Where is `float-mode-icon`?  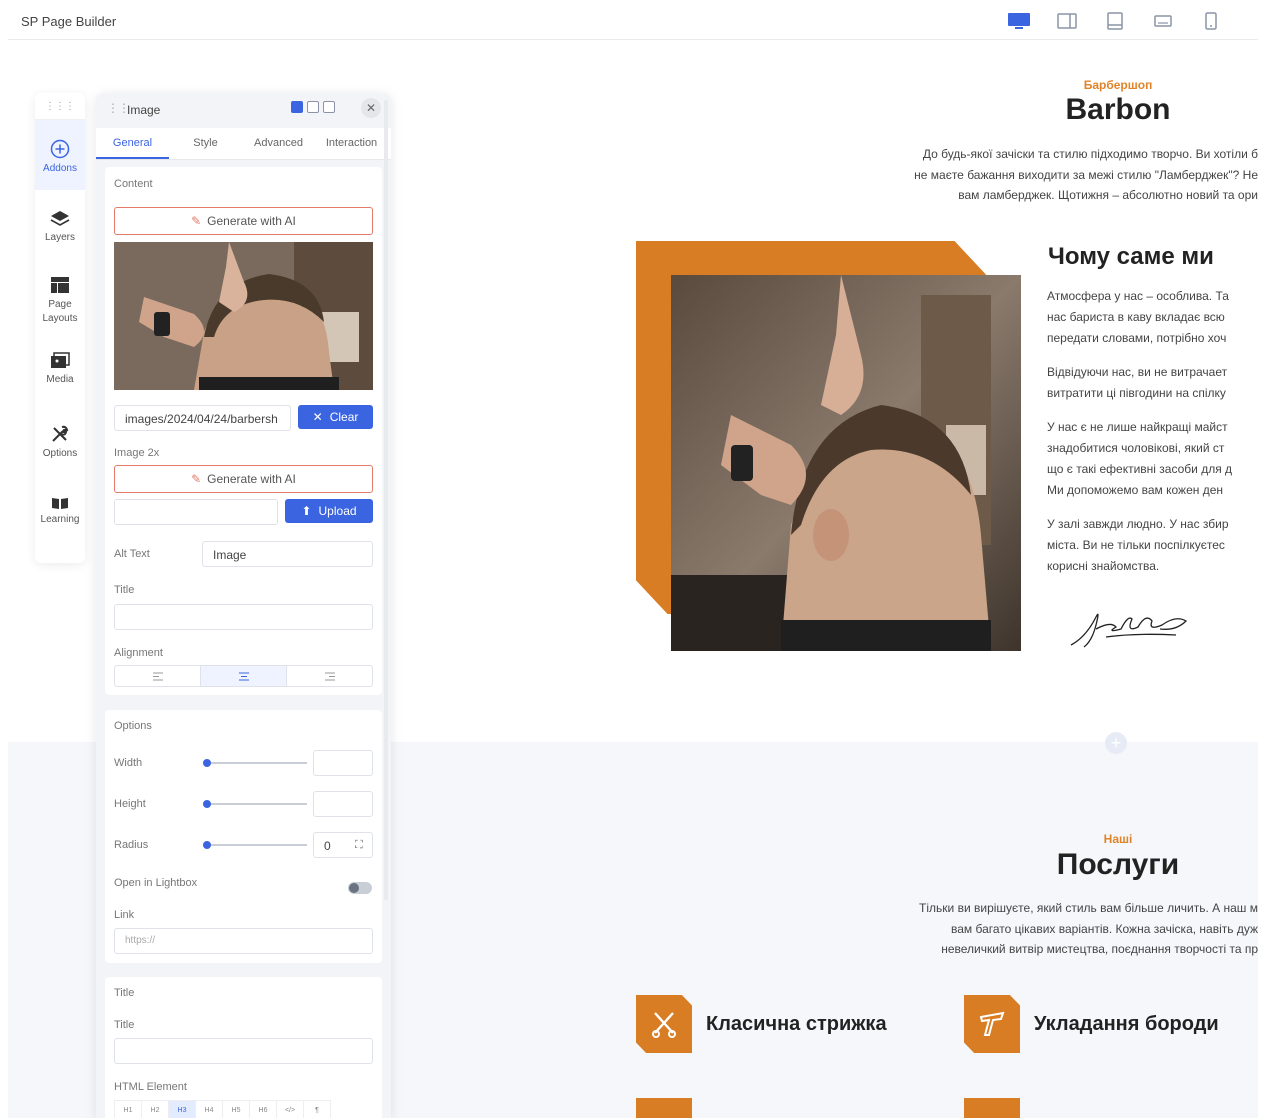
float-mode-icon is located at coordinates (297, 107).